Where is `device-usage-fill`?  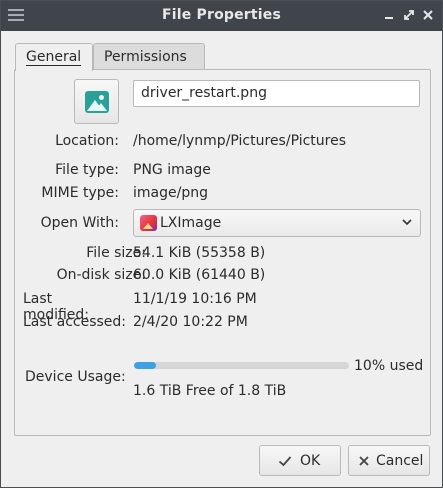
device-usage-fill is located at coordinates (145, 365).